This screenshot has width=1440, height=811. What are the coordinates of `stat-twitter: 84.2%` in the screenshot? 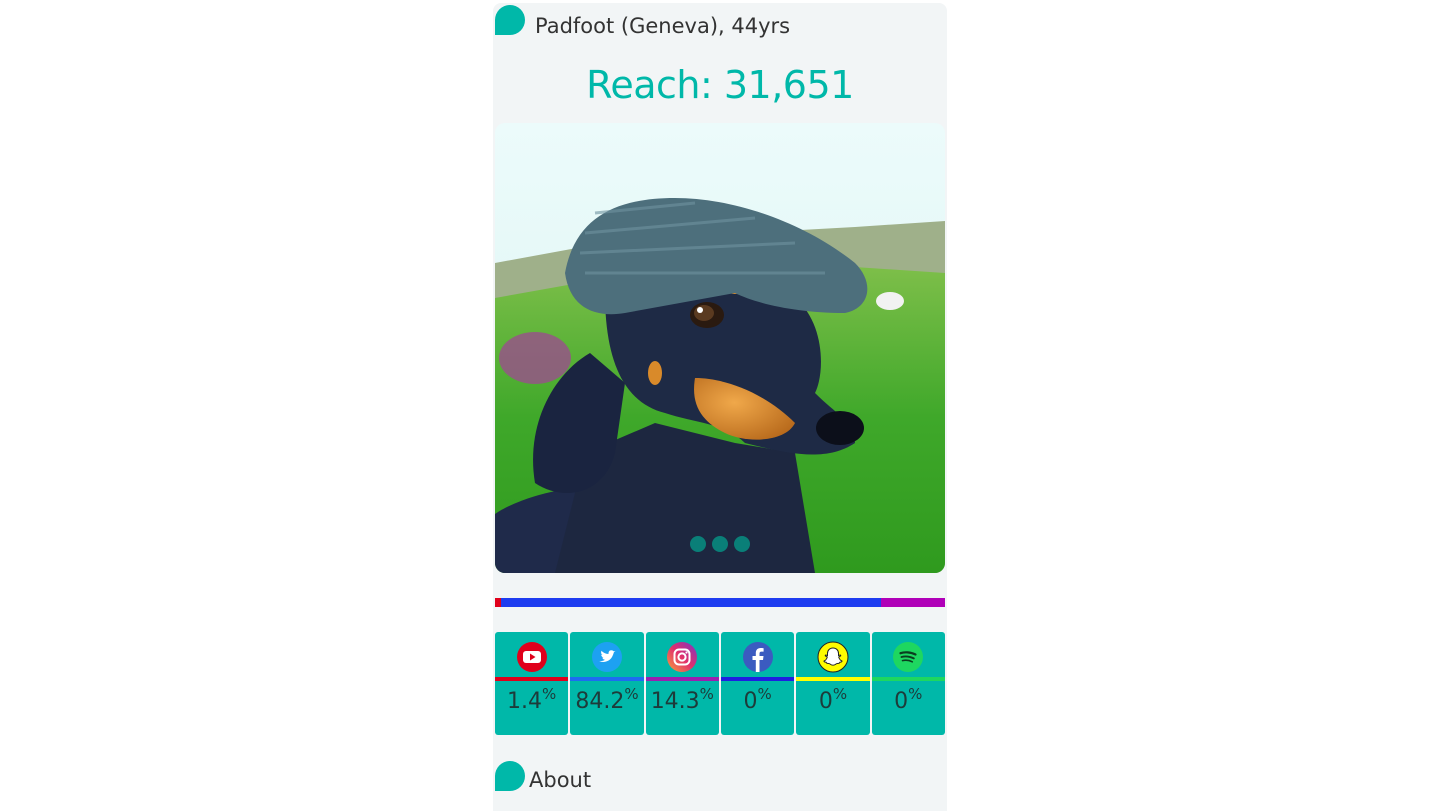 It's located at (607, 683).